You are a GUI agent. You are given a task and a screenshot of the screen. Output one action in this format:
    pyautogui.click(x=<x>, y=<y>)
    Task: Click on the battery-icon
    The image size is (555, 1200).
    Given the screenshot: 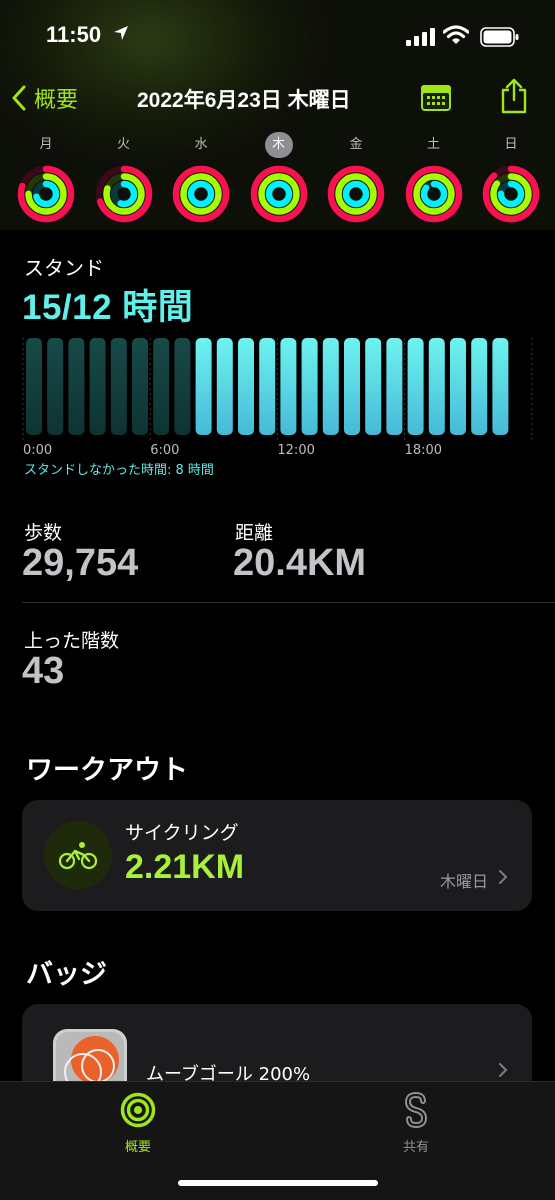 What is the action you would take?
    pyautogui.click(x=499, y=37)
    